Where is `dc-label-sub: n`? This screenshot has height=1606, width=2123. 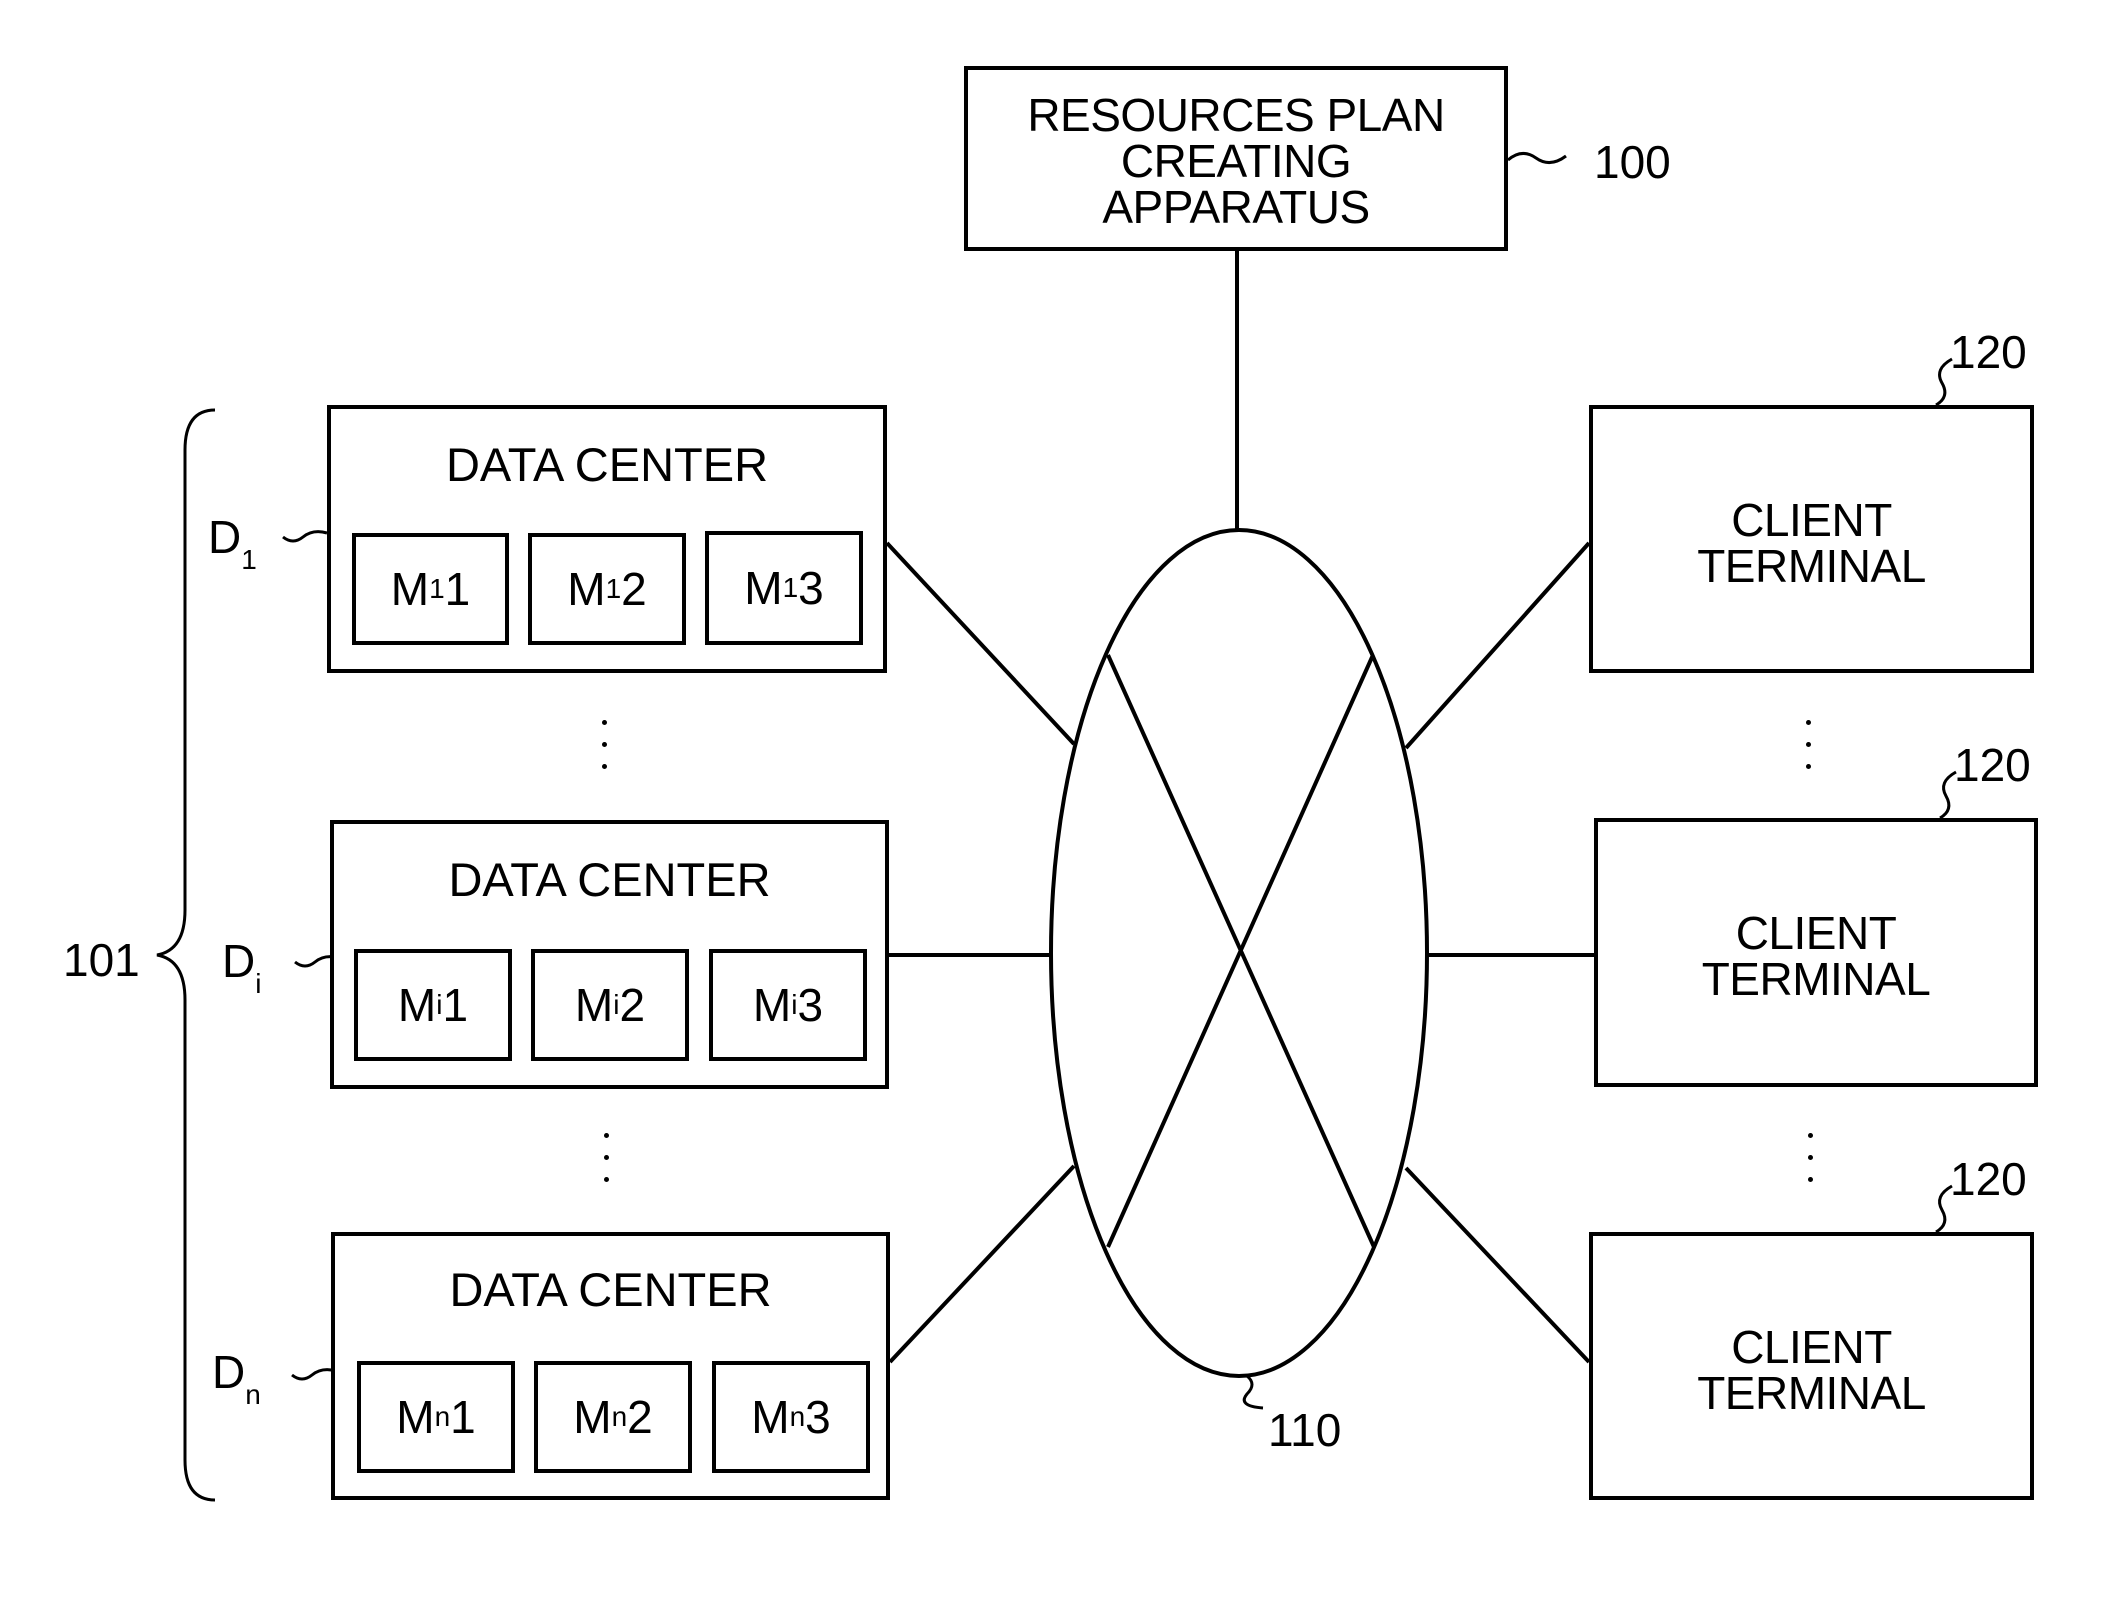 dc-label-sub: n is located at coordinates (253, 1394).